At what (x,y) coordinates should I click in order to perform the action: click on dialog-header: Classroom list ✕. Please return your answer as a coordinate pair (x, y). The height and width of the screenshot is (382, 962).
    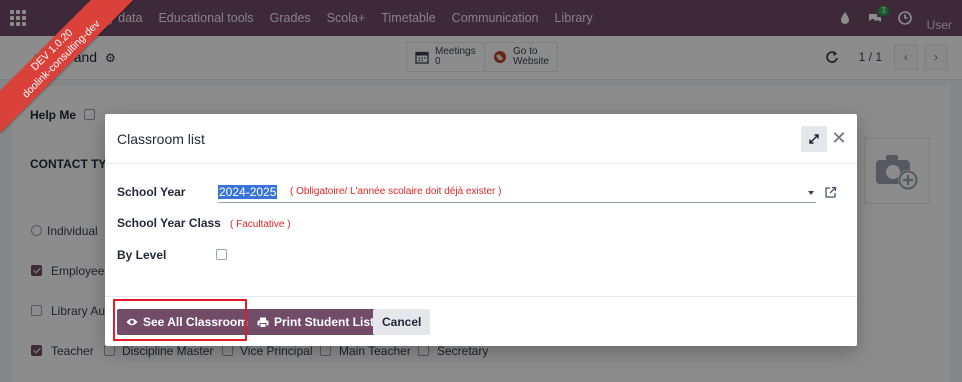
    Looking at the image, I should click on (481, 139).